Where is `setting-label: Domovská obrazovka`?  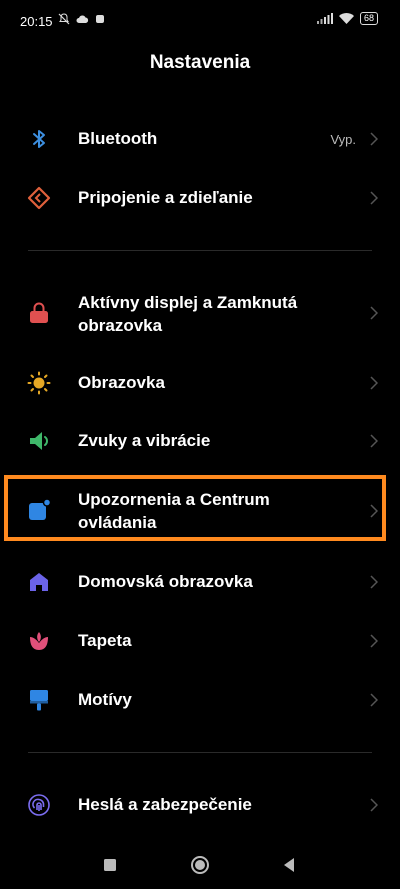
setting-label: Domovská obrazovka is located at coordinates (165, 581).